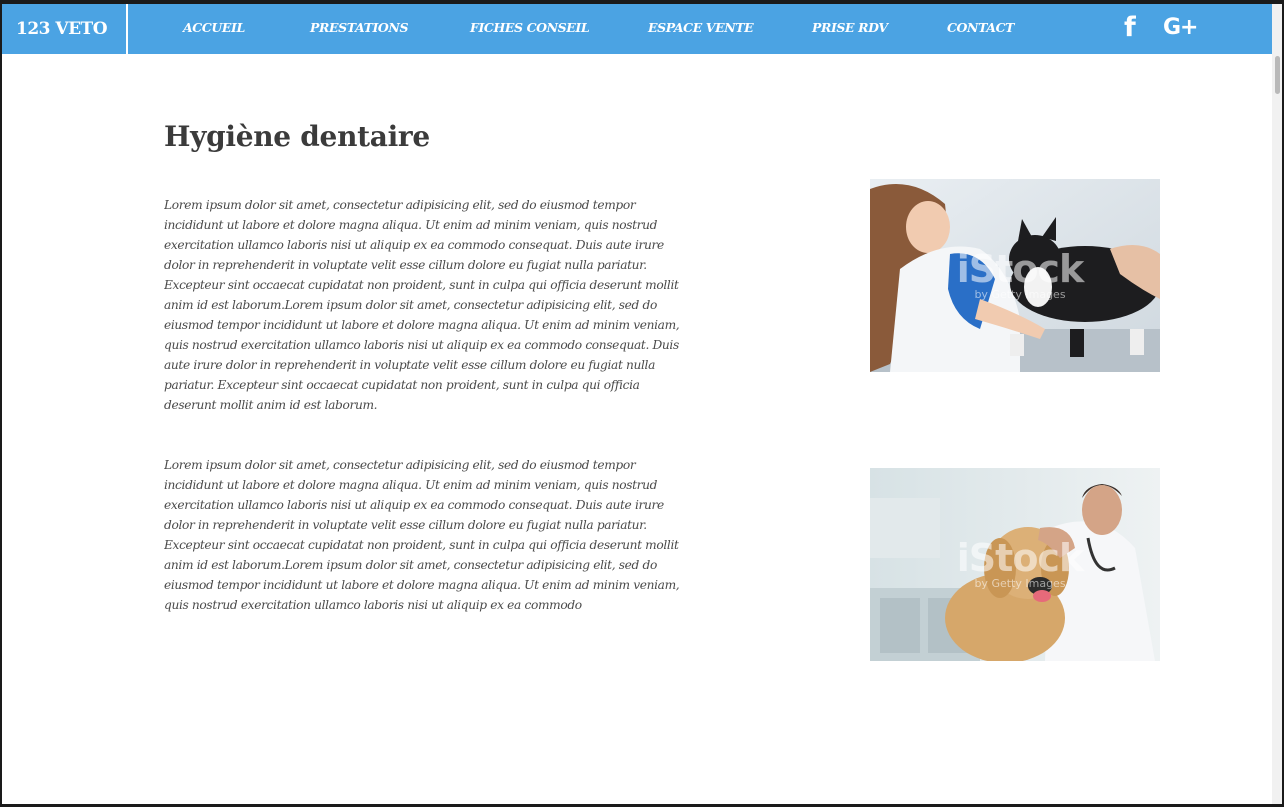  Describe the element at coordinates (127, 29) in the screenshot. I see `brand-divider` at that location.